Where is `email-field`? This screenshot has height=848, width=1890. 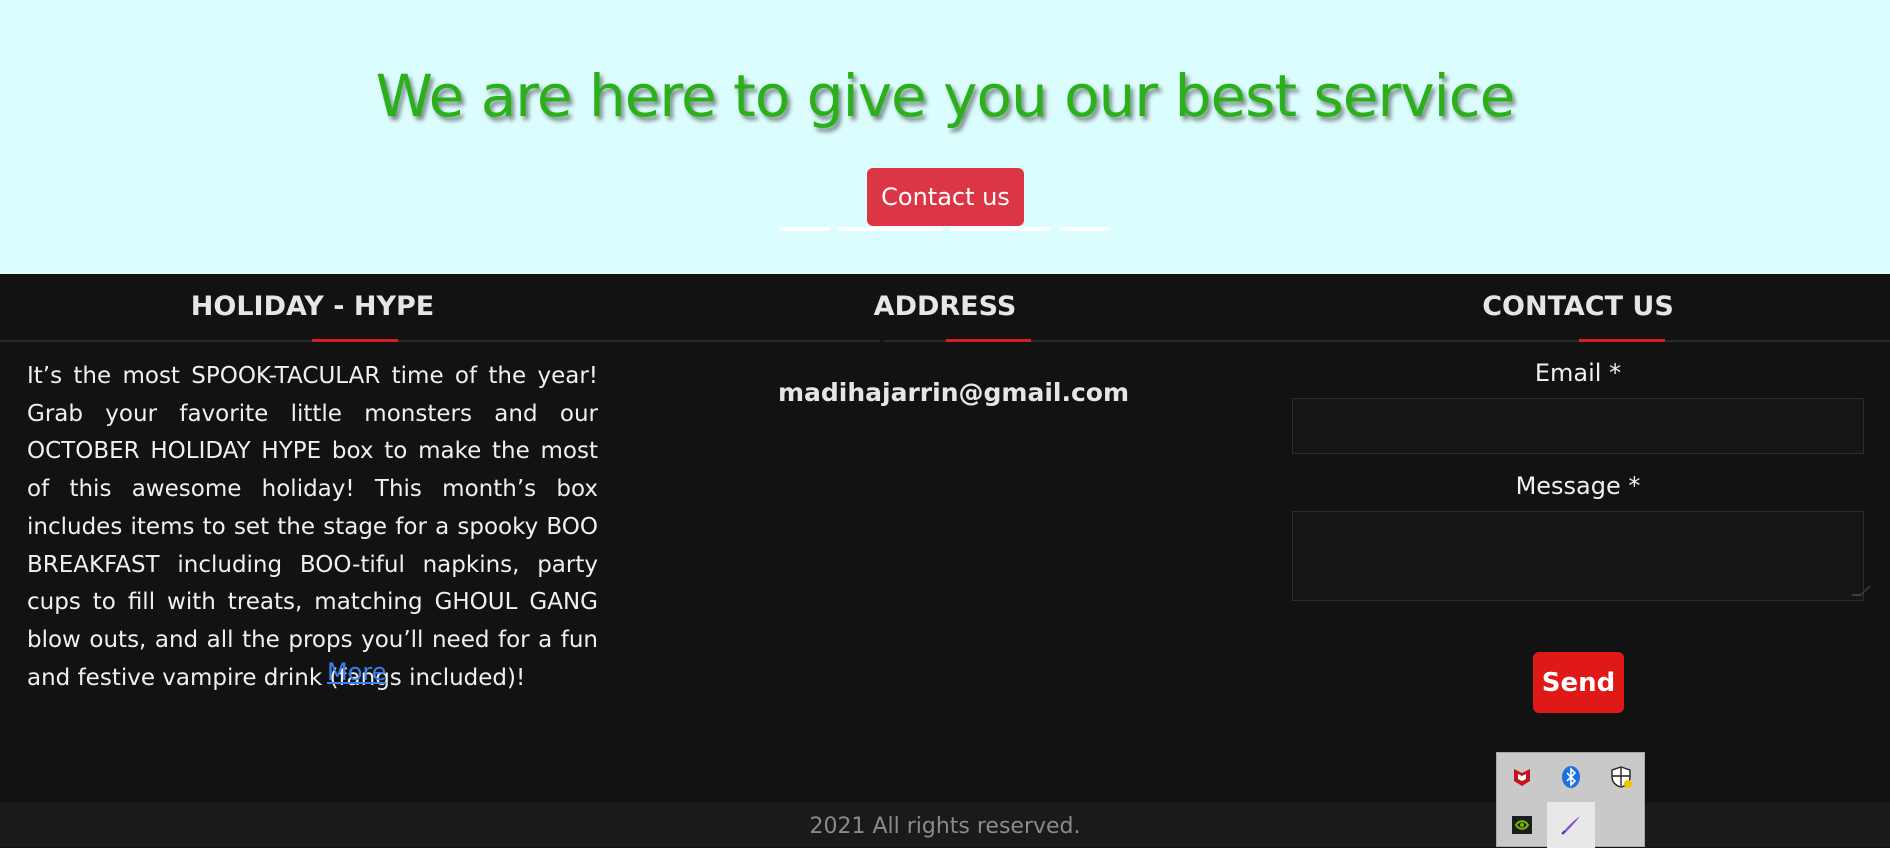 email-field is located at coordinates (1578, 426).